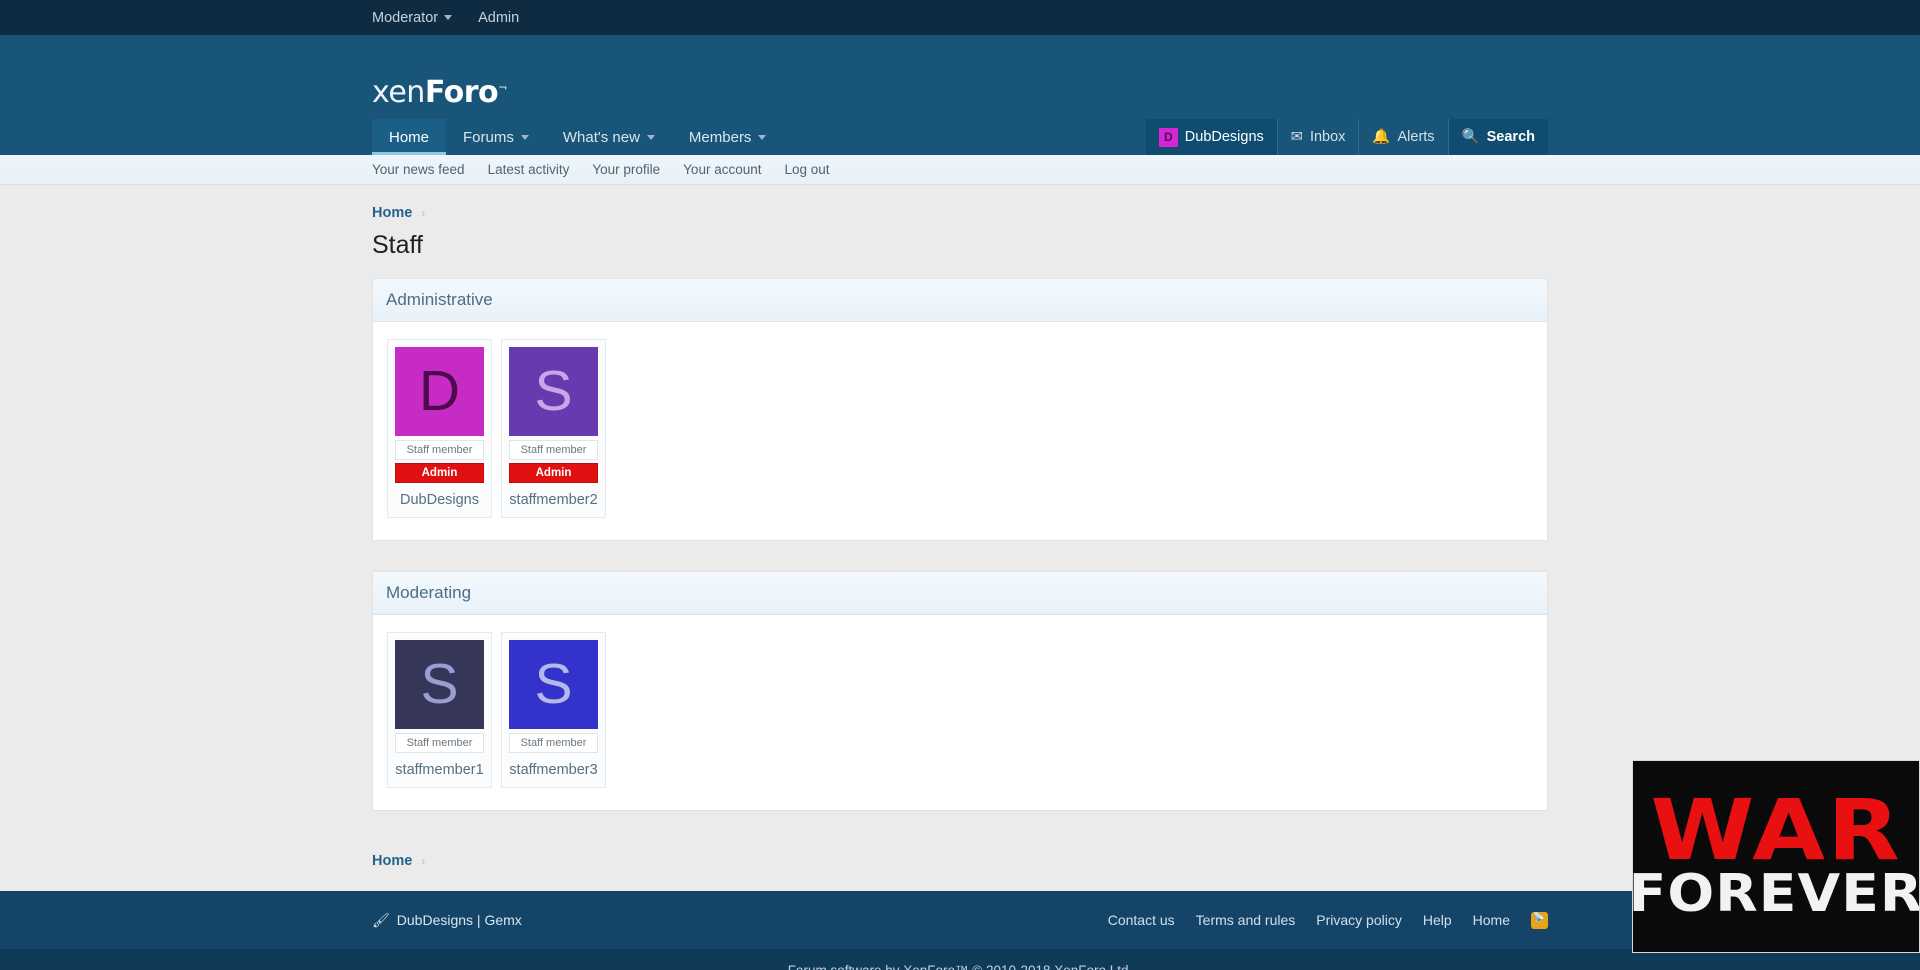 The width and height of the screenshot is (1920, 970). I want to click on envelope-icon: ✉, so click(1296, 136).